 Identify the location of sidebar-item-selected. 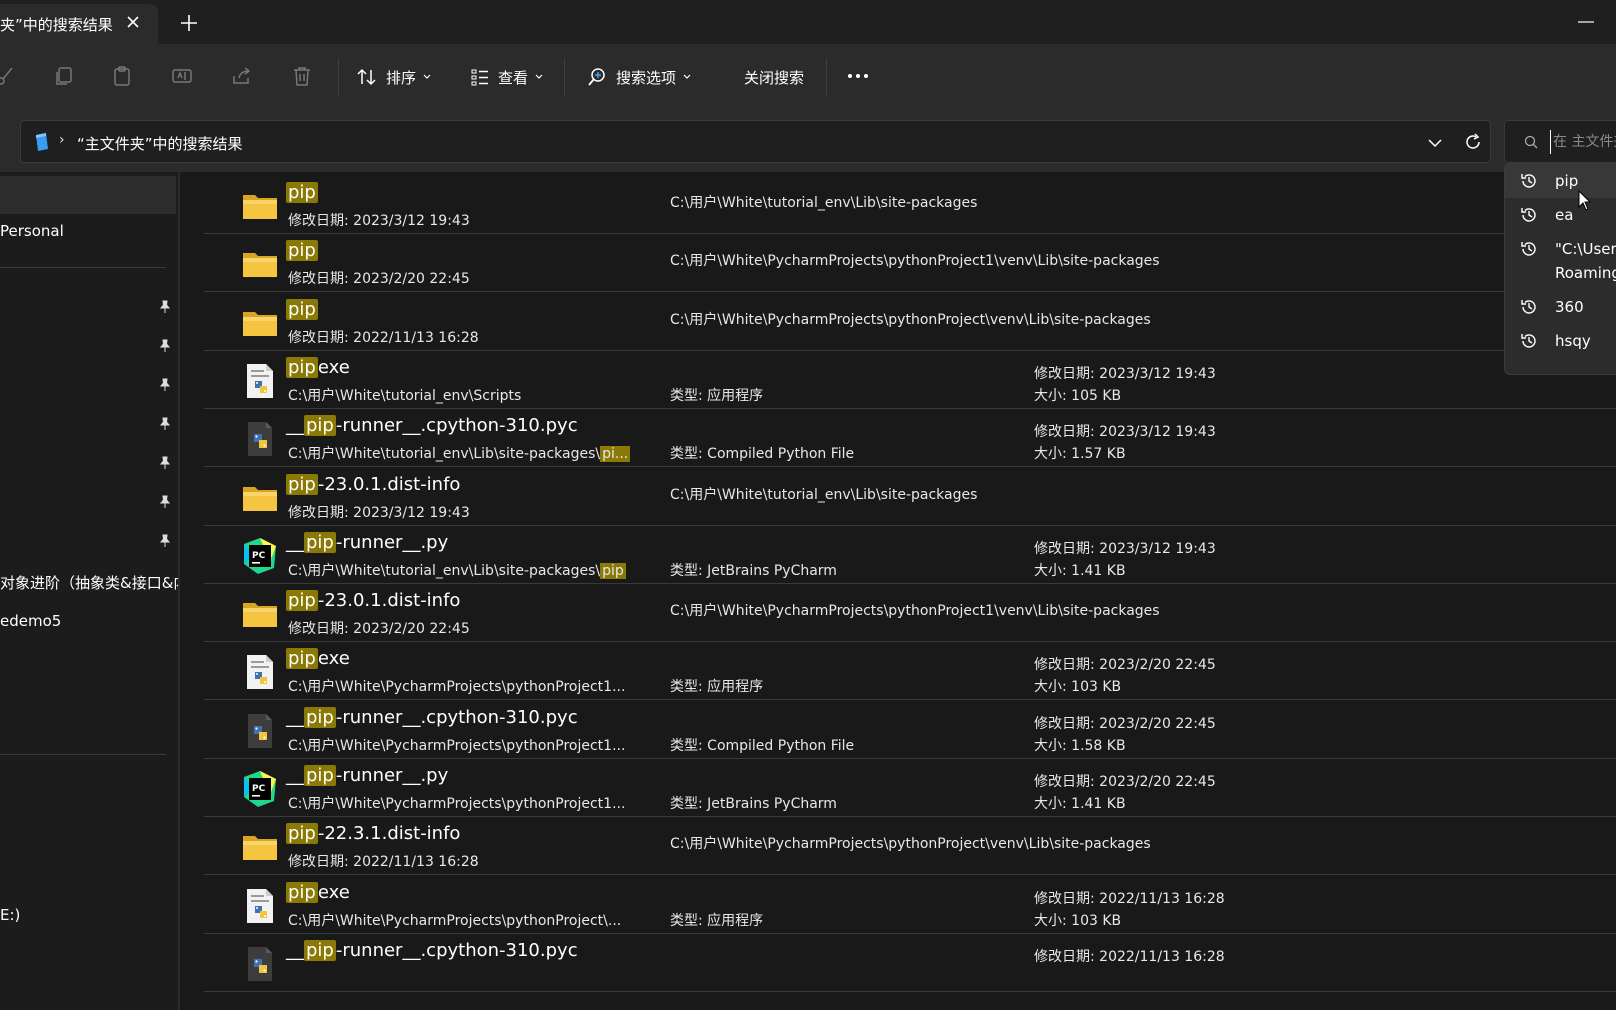
(88, 195).